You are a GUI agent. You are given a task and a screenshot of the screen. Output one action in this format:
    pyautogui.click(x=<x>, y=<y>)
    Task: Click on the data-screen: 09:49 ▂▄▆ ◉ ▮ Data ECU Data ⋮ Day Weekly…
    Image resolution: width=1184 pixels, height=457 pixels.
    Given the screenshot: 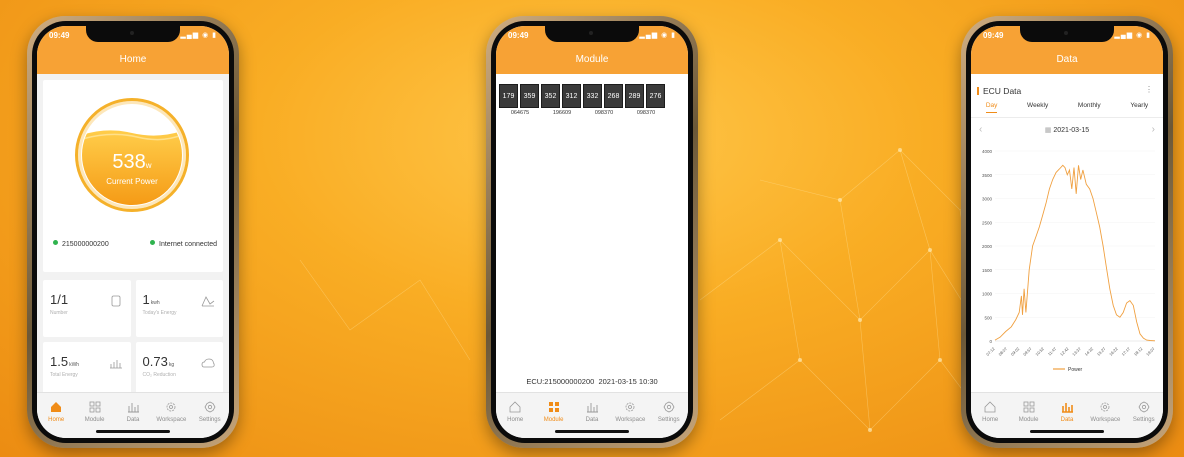 What is the action you would take?
    pyautogui.click(x=1067, y=232)
    